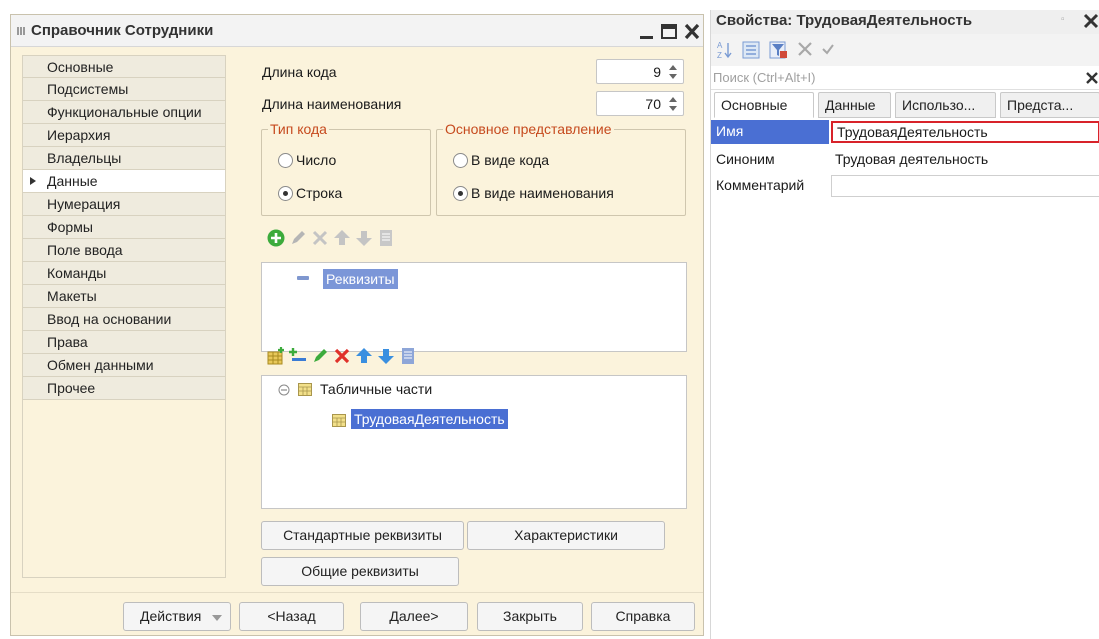  Describe the element at coordinates (965, 160) in the screenshot. I see `property-synonym-field: Трудовая деятельность` at that location.